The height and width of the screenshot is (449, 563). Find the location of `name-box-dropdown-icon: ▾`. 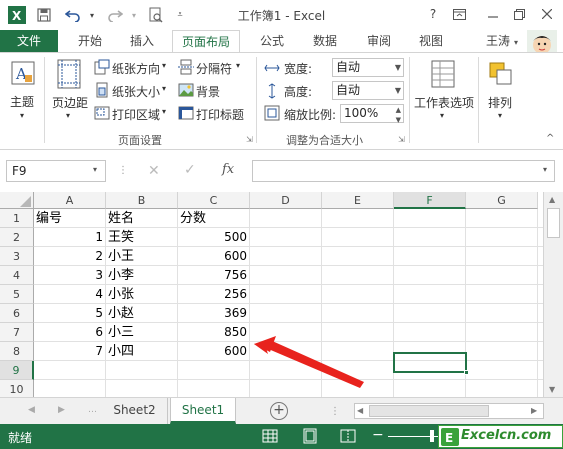

name-box-dropdown-icon: ▾ is located at coordinates (95, 169).